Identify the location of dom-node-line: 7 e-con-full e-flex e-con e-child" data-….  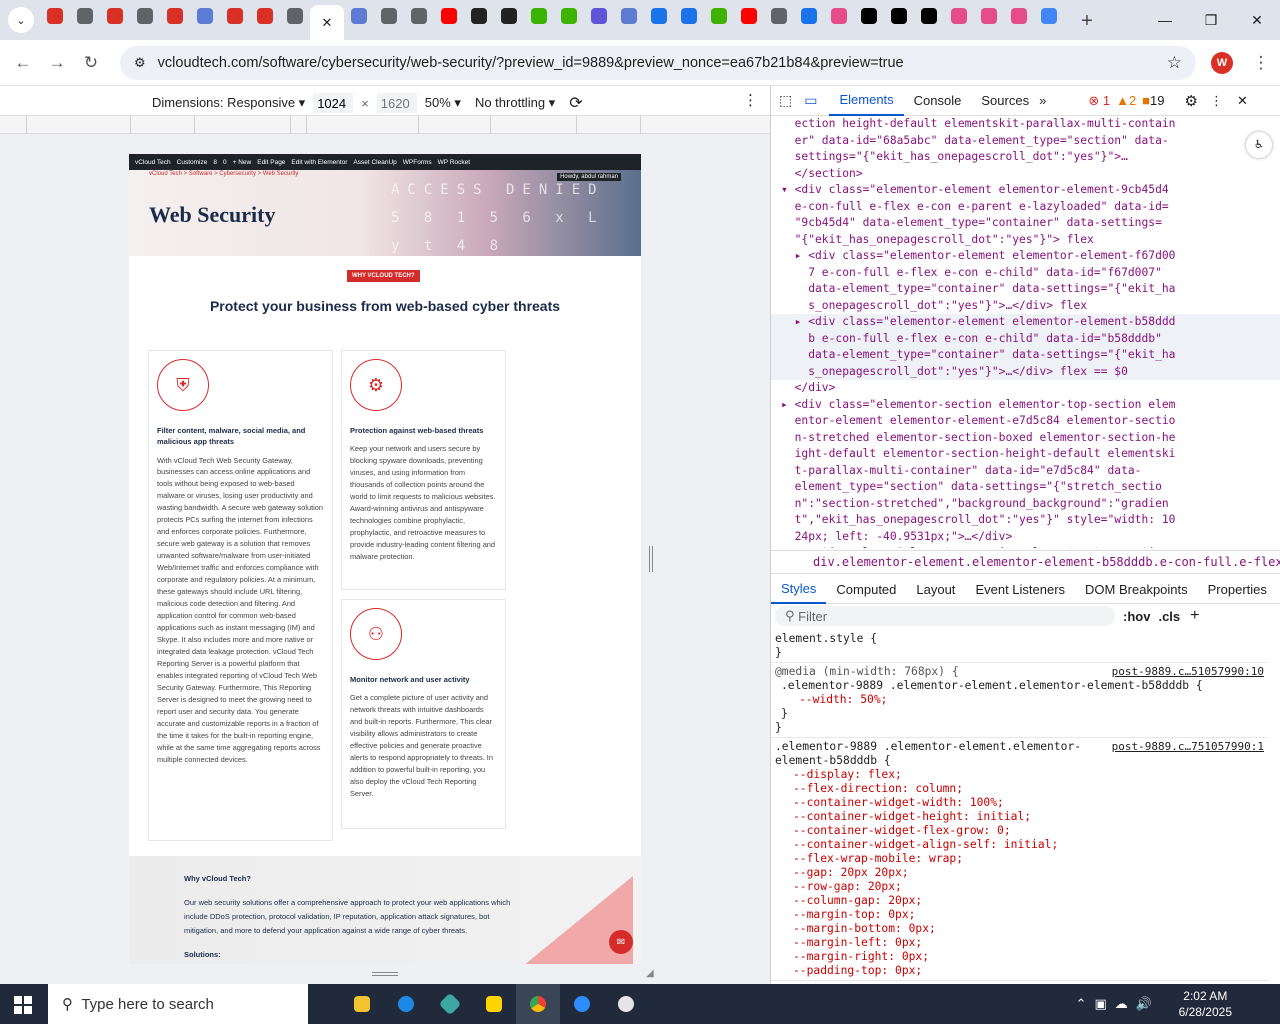
(1025, 273).